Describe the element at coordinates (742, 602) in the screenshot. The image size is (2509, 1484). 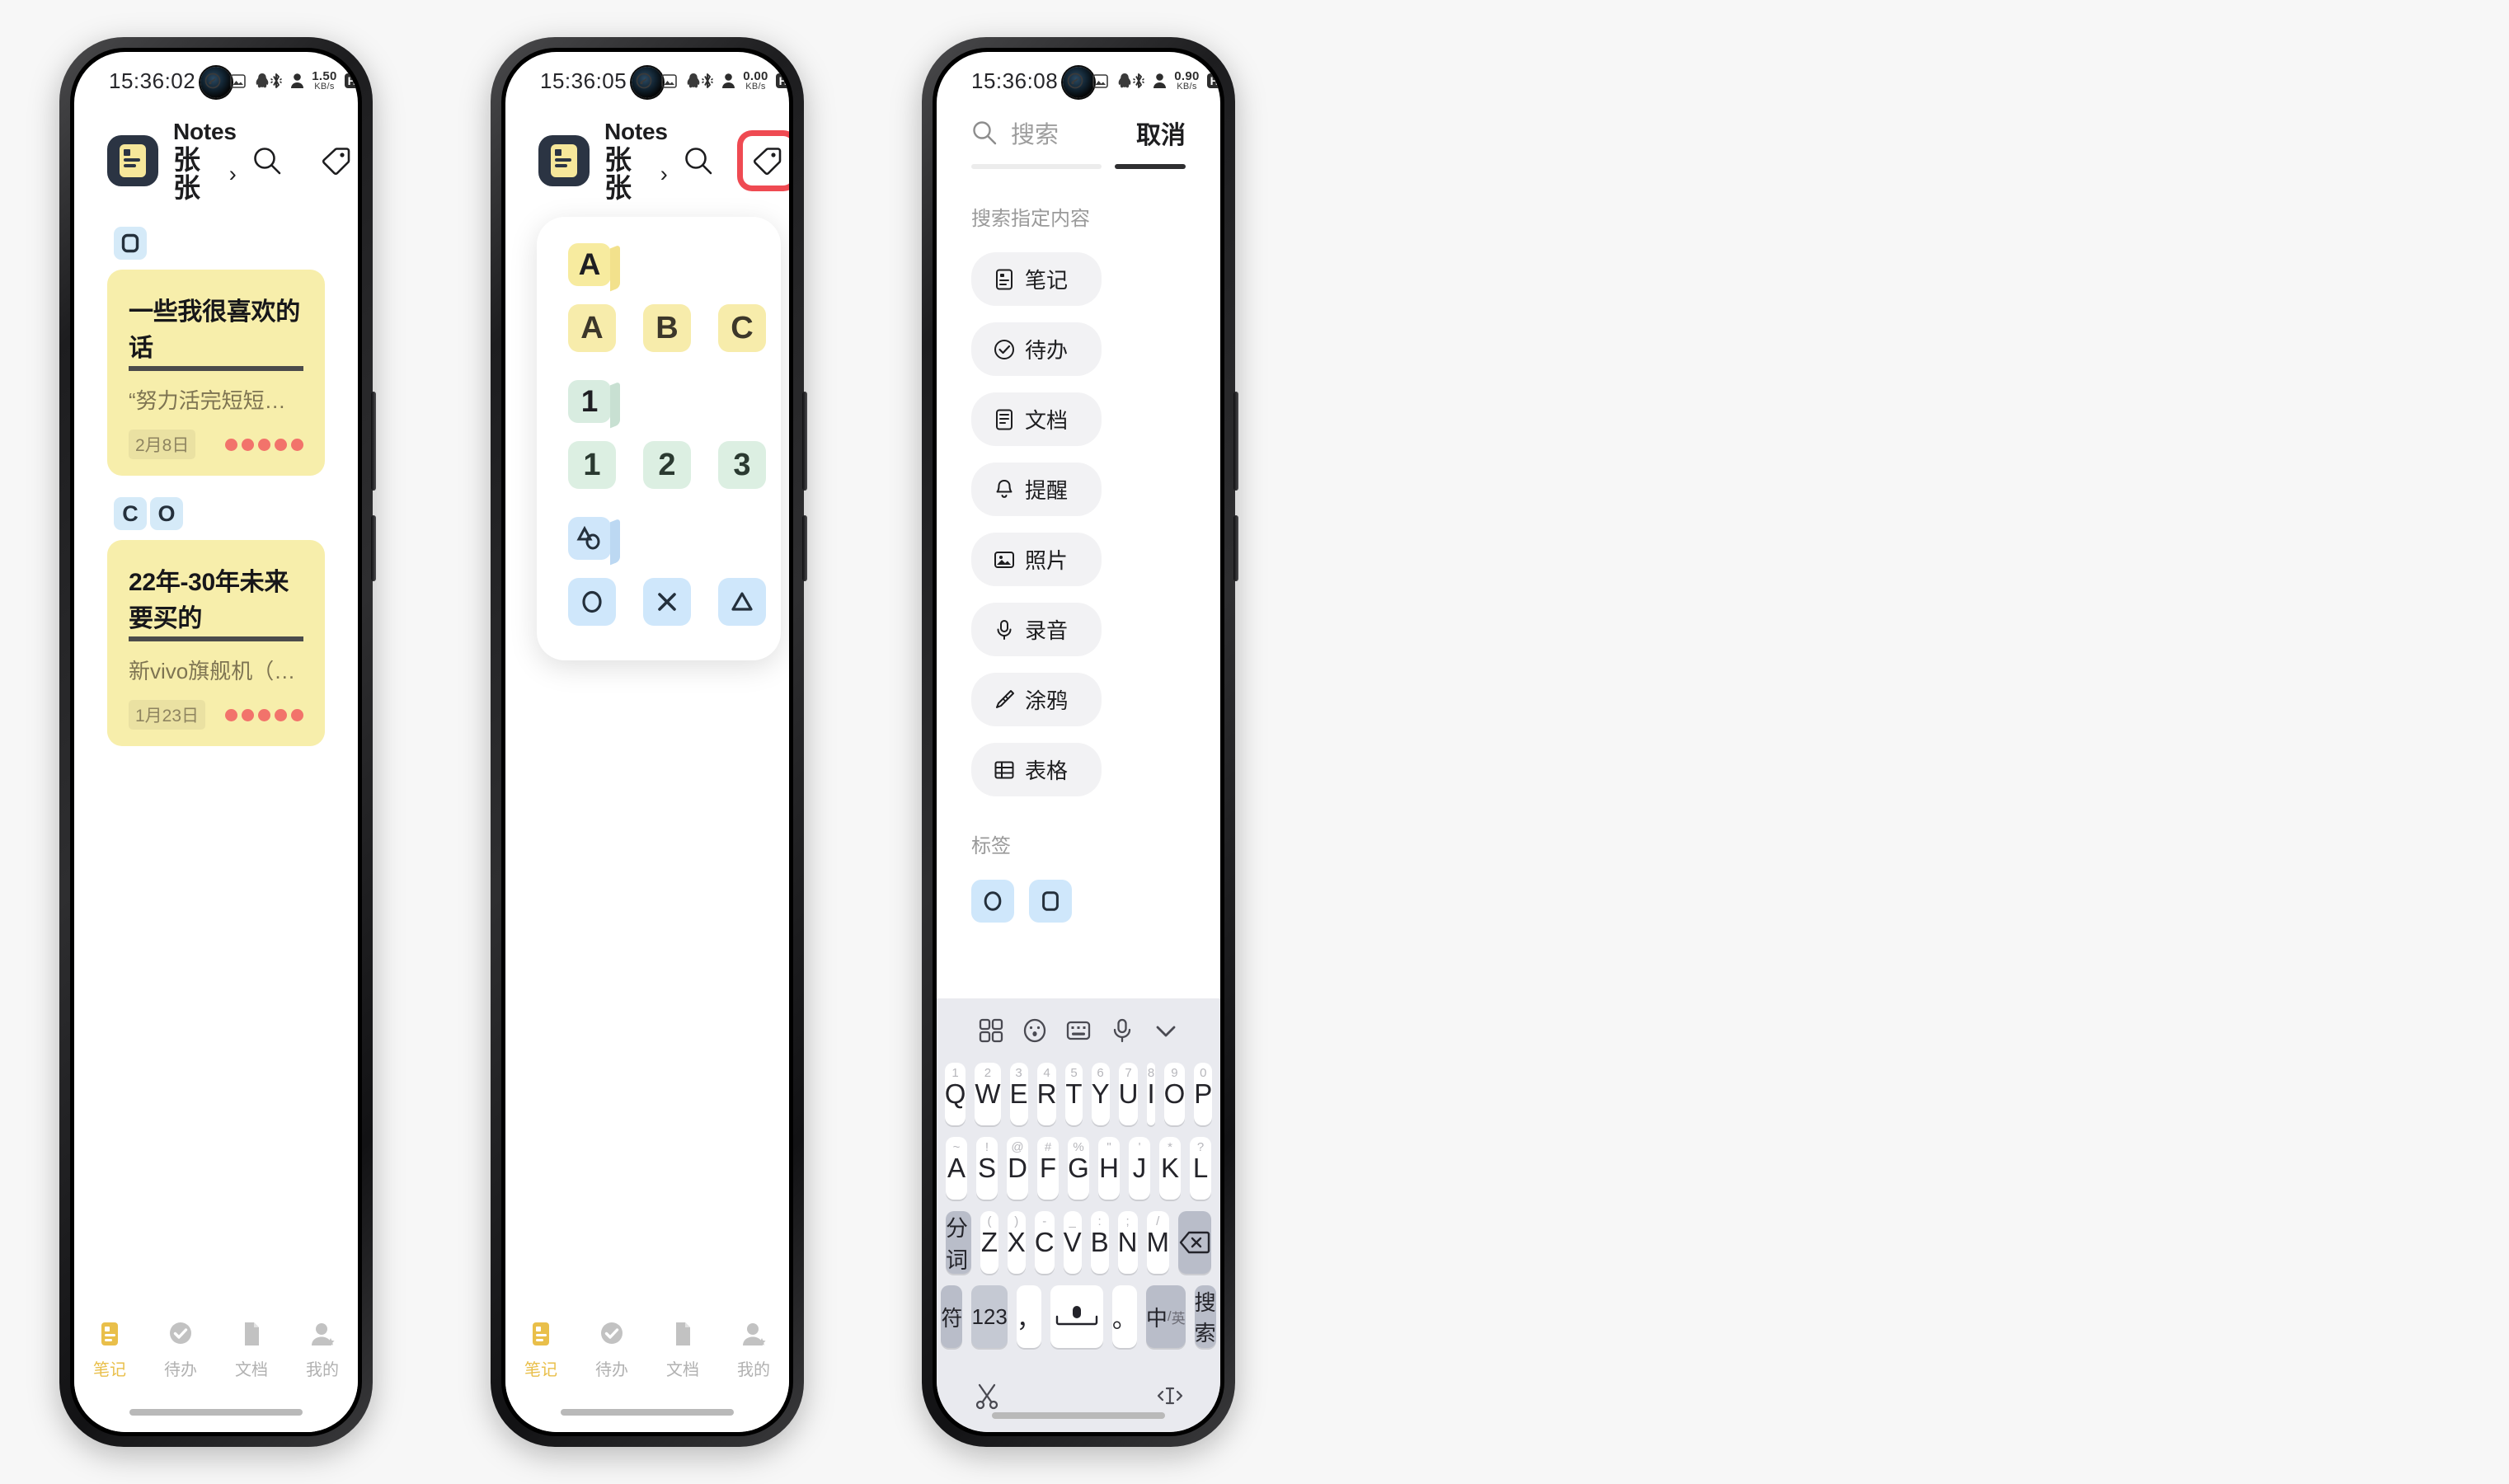
I see `tag-option-triangle` at that location.